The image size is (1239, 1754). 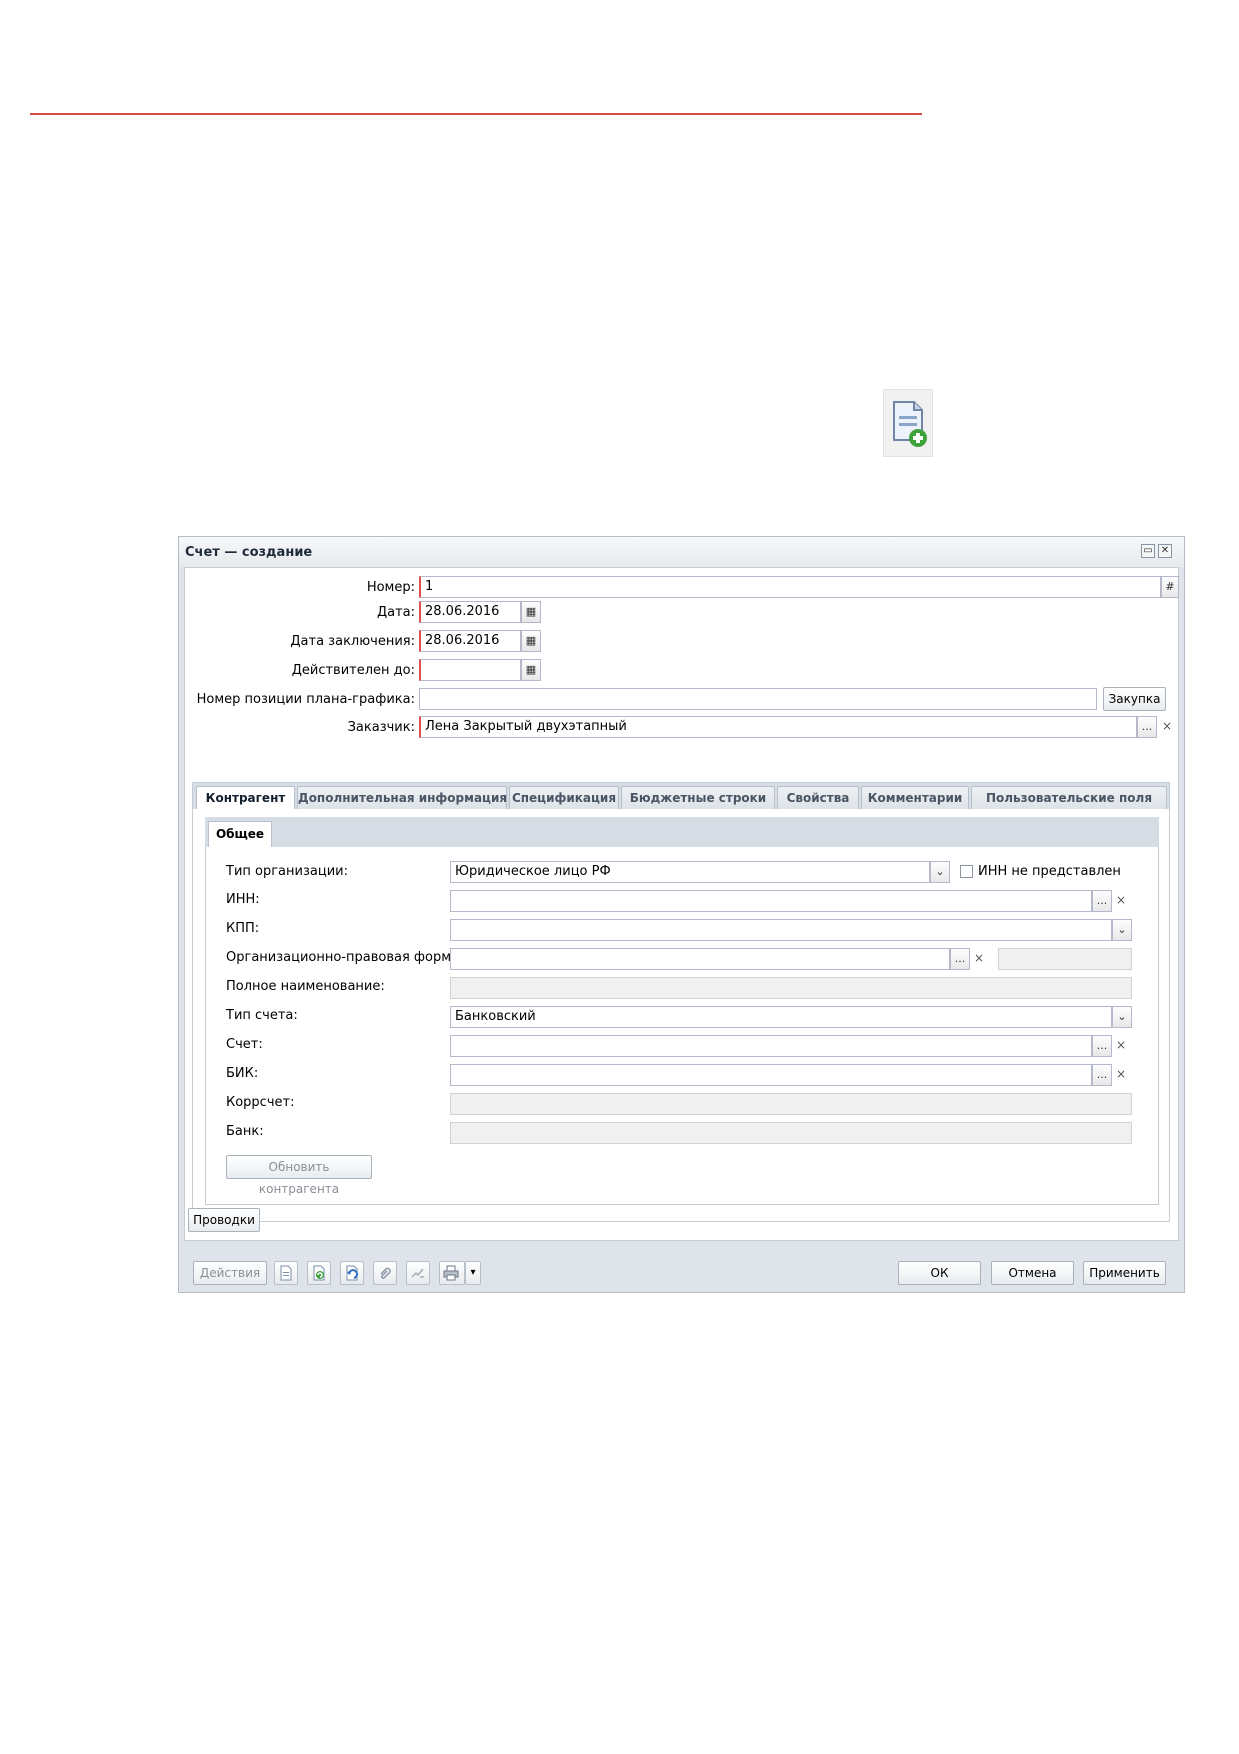 What do you see at coordinates (1134, 699) in the screenshot?
I see `procurement-button: Закупка` at bounding box center [1134, 699].